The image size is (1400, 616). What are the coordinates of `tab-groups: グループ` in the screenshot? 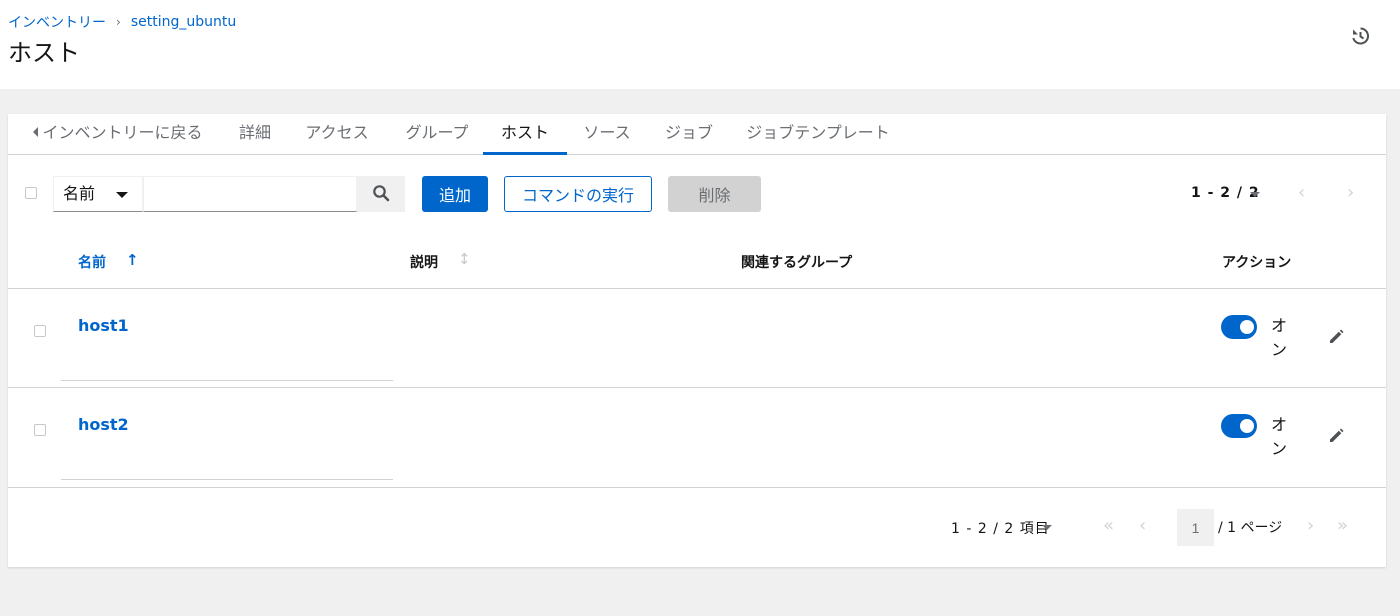 It's located at (437, 134).